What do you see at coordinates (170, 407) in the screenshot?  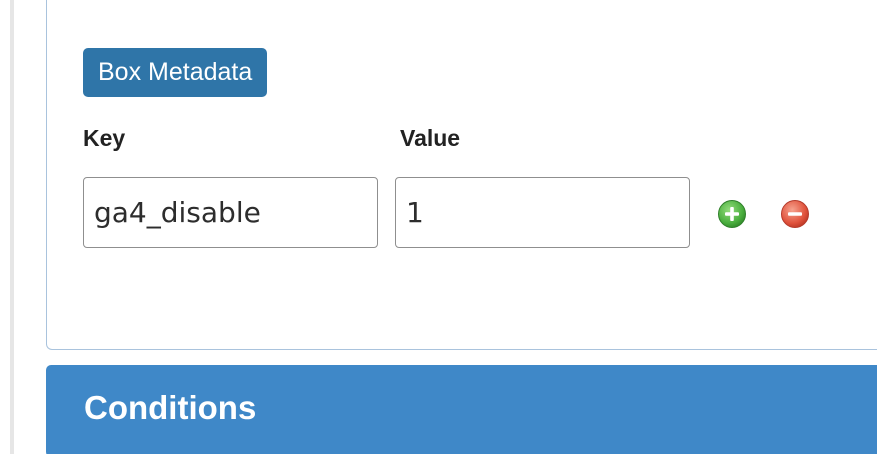 I see `conditions-title: Conditions` at bounding box center [170, 407].